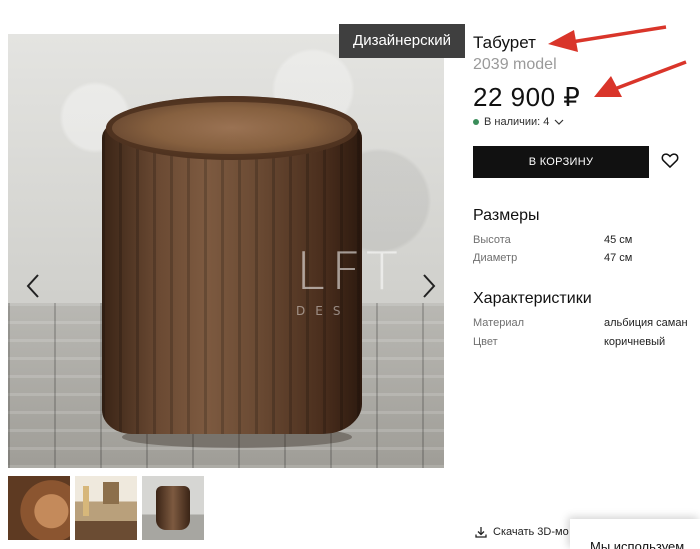  Describe the element at coordinates (485, 342) in the screenshot. I see `color-label: Цвет` at that location.